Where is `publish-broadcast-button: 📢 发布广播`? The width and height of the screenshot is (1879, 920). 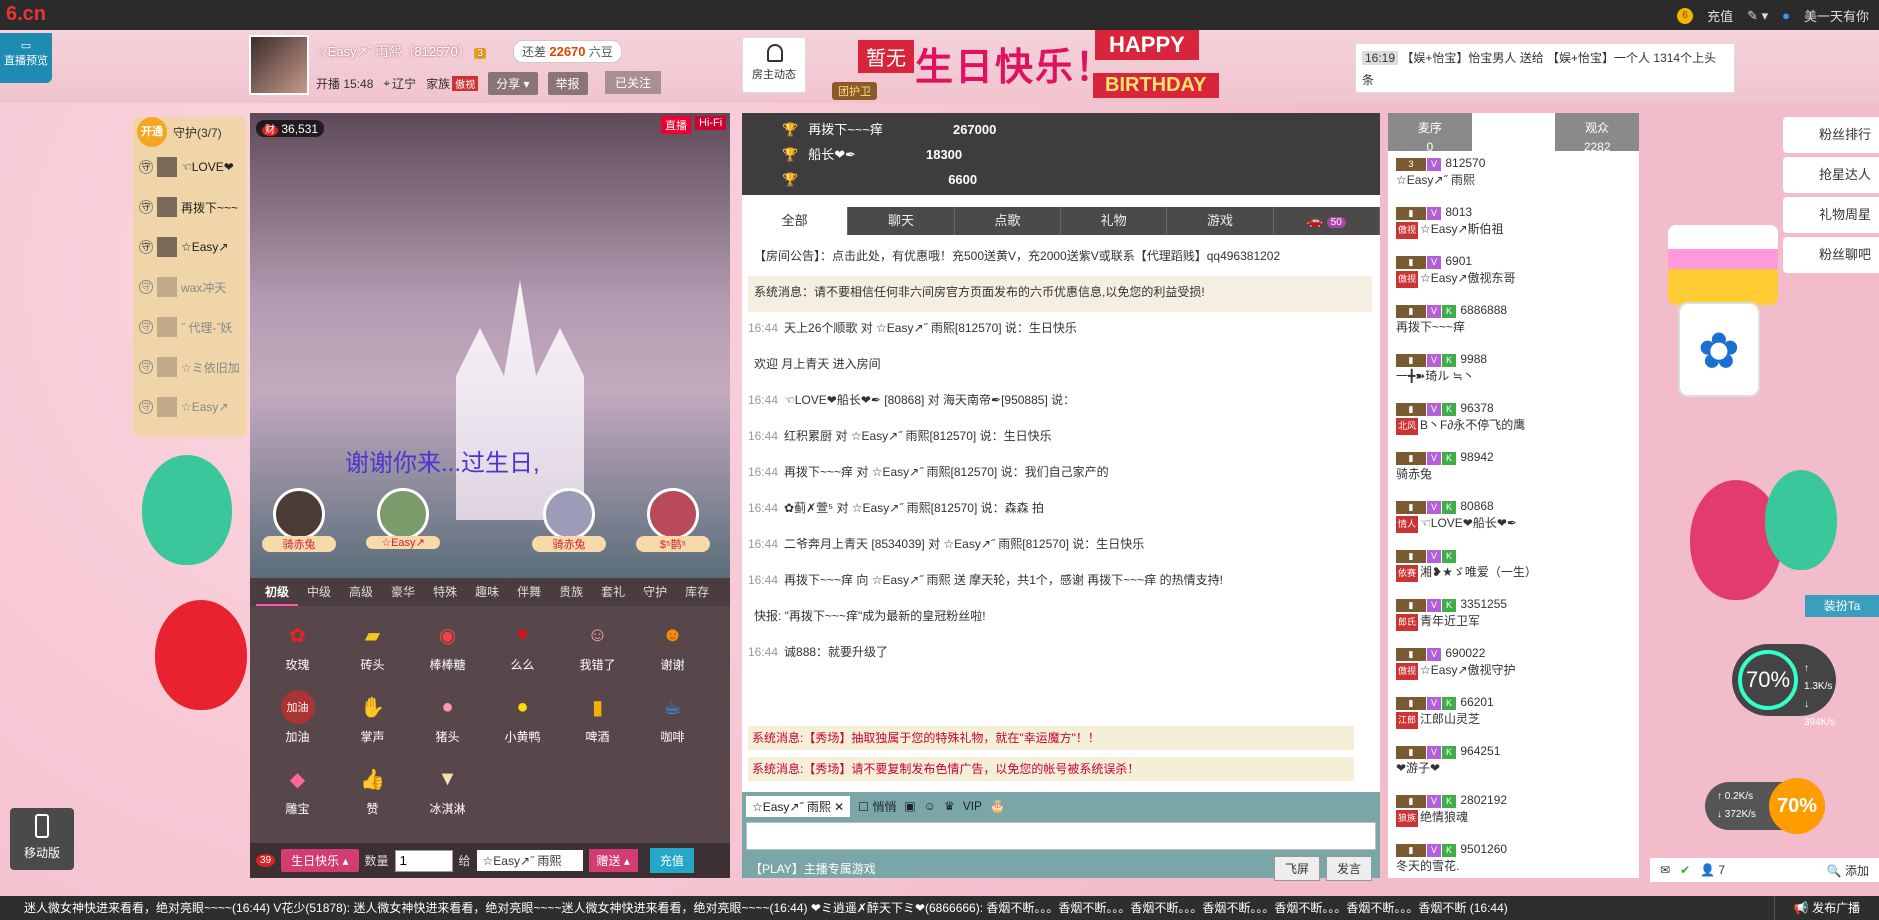
publish-broadcast-button: 📢 发布广播 is located at coordinates (1826, 908).